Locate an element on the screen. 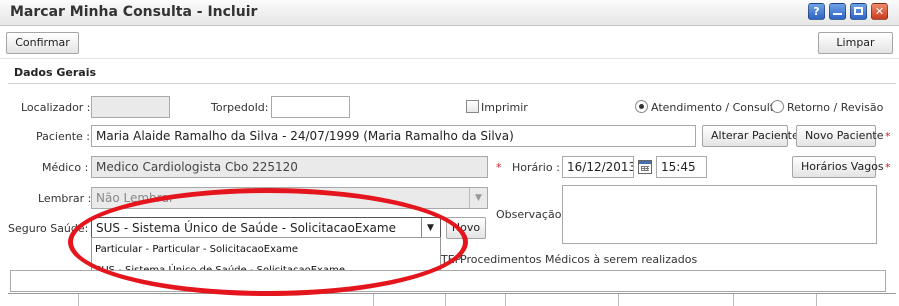  date-field: 16/12/2013 is located at coordinates (598, 167).